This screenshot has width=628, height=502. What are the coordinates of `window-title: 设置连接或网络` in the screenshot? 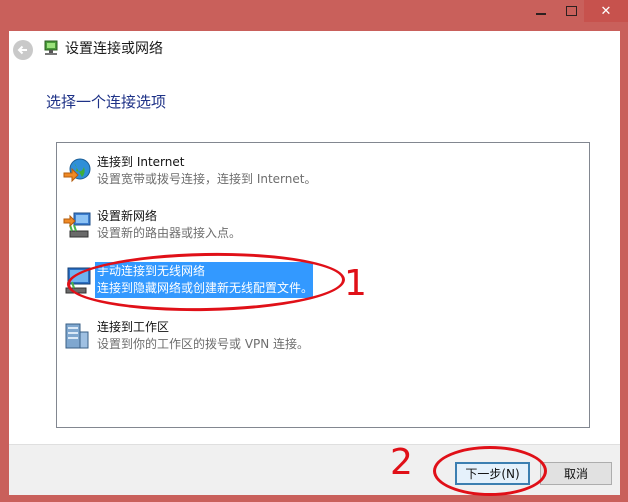 It's located at (114, 49).